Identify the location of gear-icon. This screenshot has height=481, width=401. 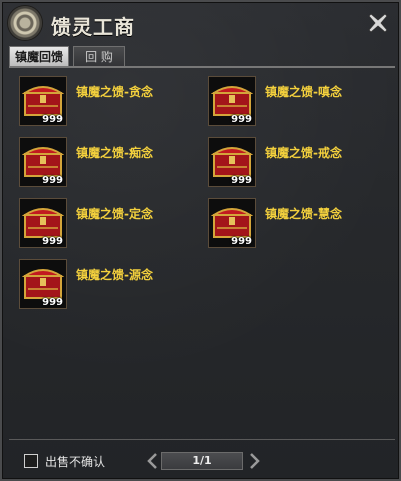
(25, 23).